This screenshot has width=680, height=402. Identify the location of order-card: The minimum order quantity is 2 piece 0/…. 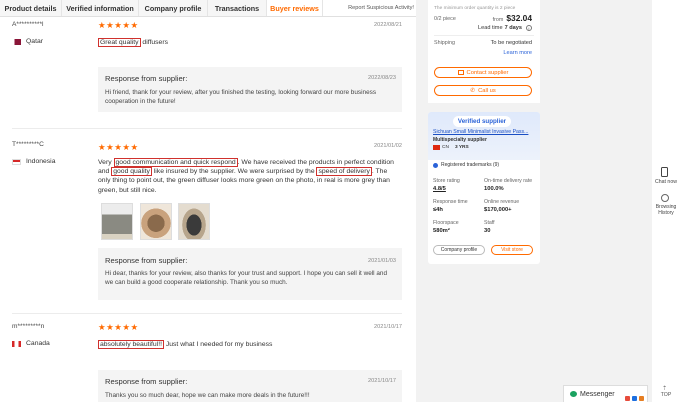
(484, 51).